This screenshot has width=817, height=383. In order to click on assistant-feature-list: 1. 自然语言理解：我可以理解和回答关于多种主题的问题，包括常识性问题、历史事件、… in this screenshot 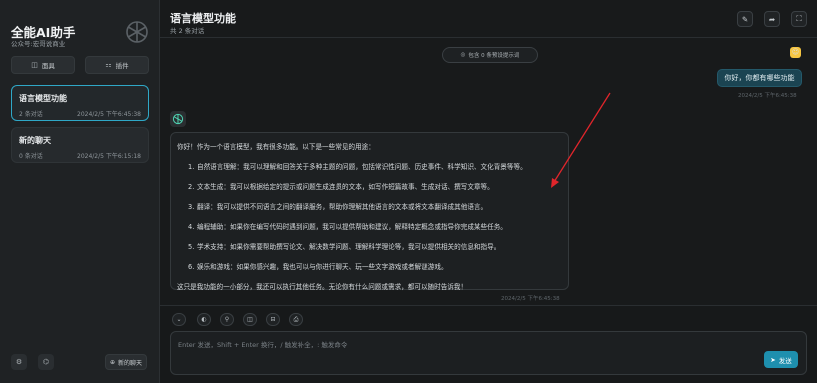, I will do `click(369, 216)`.